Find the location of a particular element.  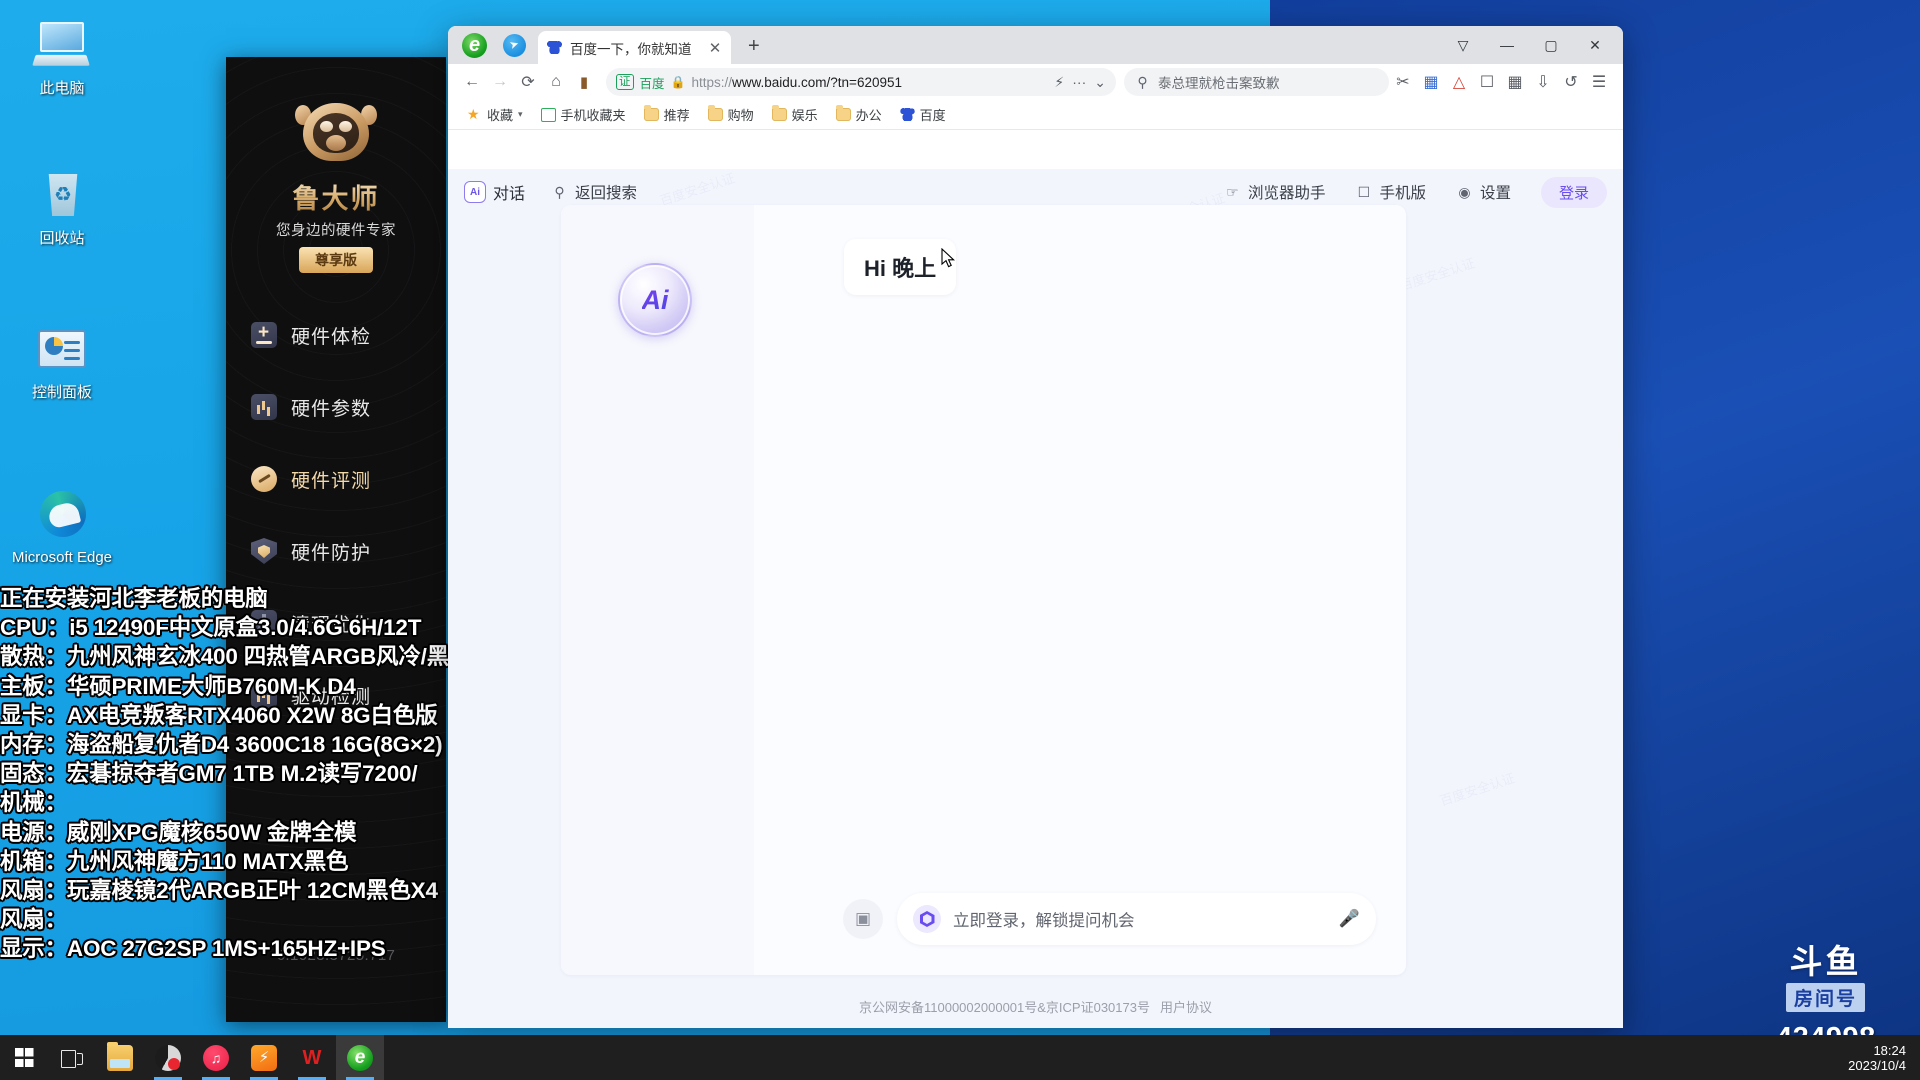

ludashi-menu-item-hardware-check: 硬件体检 is located at coordinates (336, 335).